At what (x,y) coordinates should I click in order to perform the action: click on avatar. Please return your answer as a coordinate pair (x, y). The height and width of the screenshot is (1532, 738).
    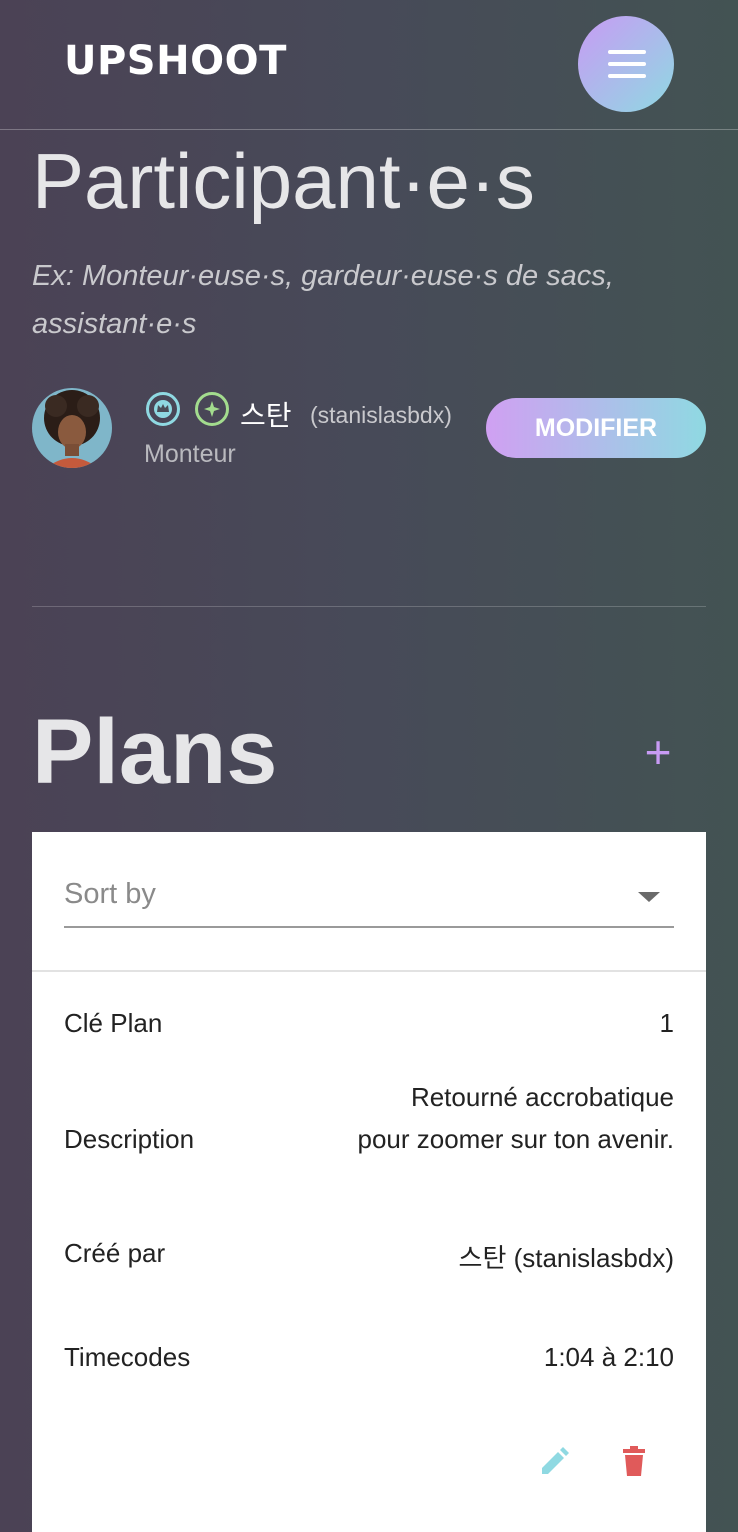
    Looking at the image, I should click on (72, 428).